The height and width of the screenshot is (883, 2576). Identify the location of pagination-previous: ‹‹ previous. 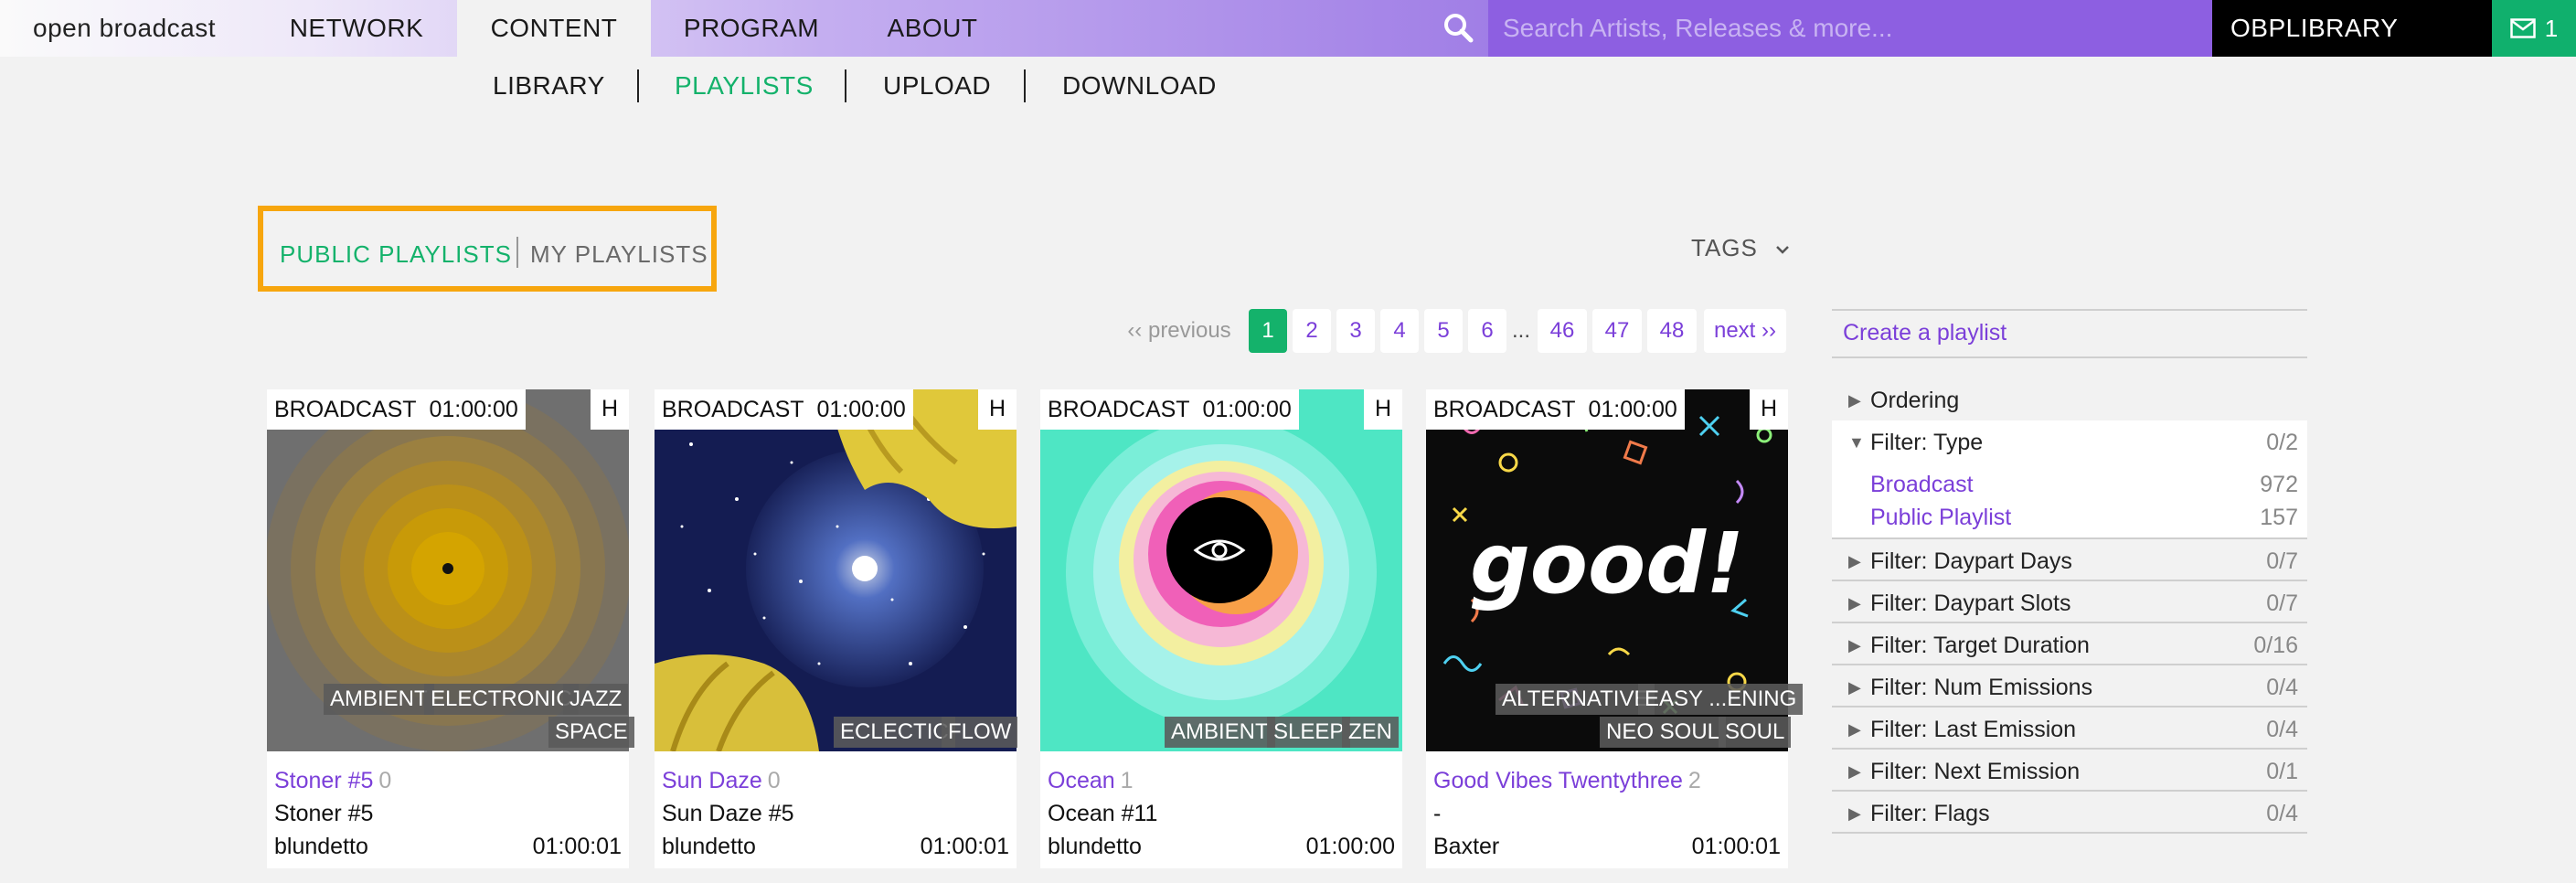
(1179, 331).